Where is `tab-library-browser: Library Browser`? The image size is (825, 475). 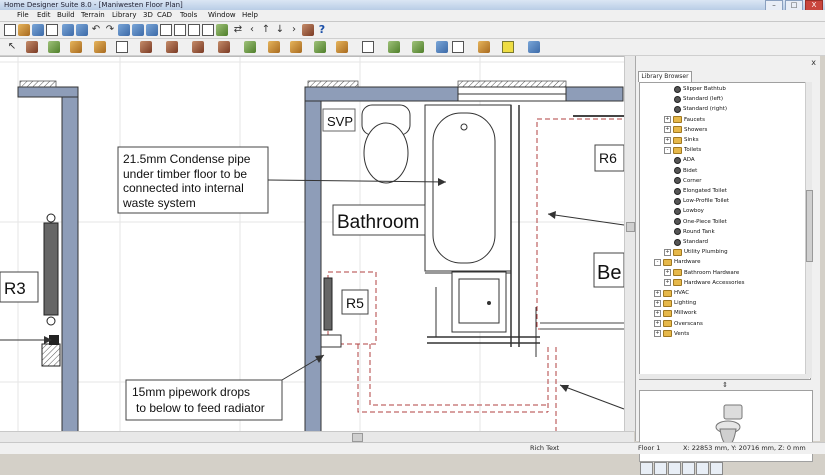
tab-library-browser: Library Browser is located at coordinates (665, 76).